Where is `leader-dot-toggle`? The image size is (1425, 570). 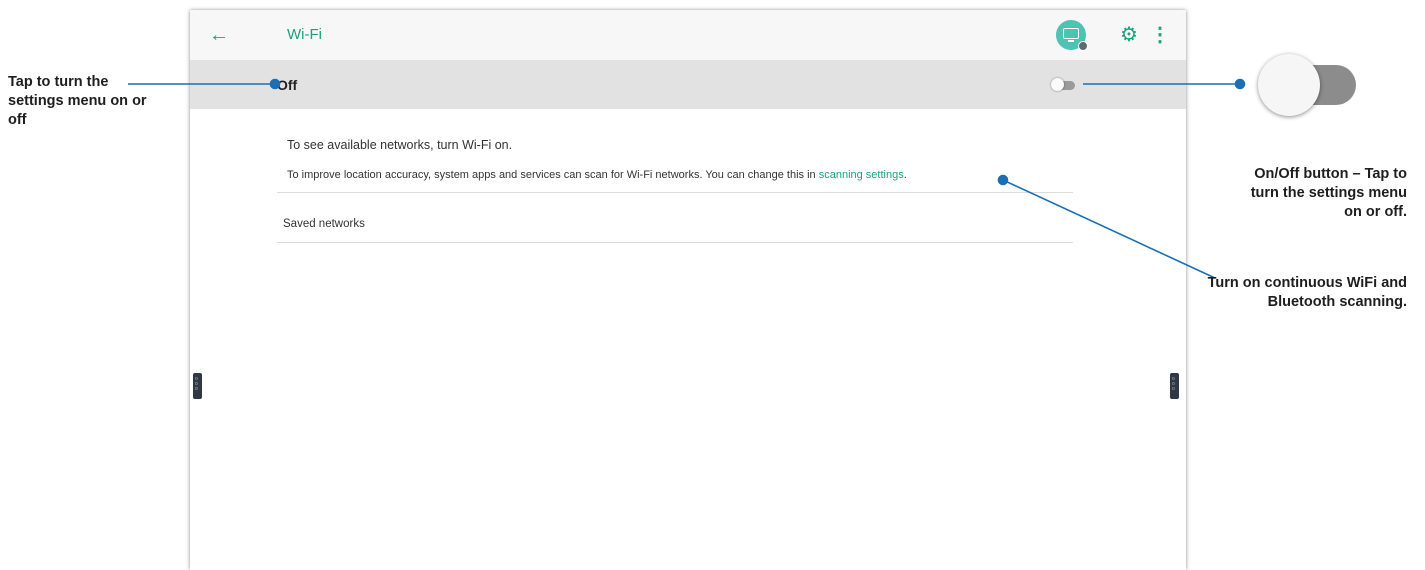 leader-dot-toggle is located at coordinates (1240, 84).